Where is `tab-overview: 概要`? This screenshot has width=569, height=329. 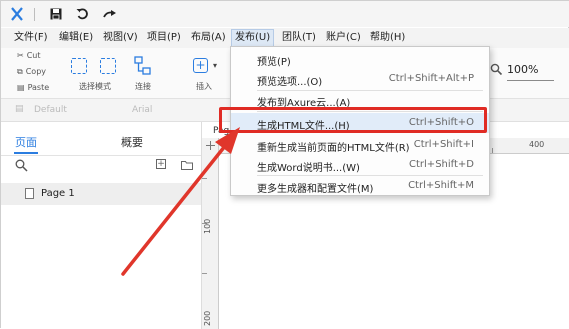
tab-overview: 概要 is located at coordinates (132, 142).